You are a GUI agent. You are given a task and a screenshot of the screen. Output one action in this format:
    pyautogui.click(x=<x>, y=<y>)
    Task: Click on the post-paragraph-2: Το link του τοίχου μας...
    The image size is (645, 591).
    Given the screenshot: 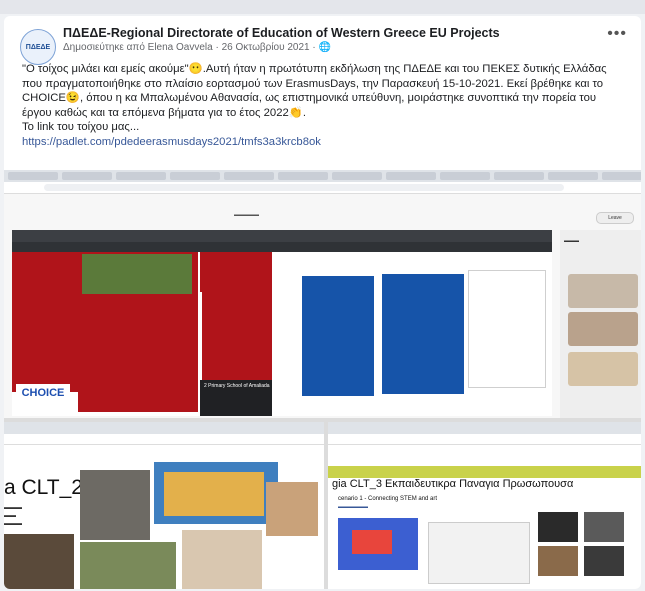 What is the action you would take?
    pyautogui.click(x=81, y=127)
    